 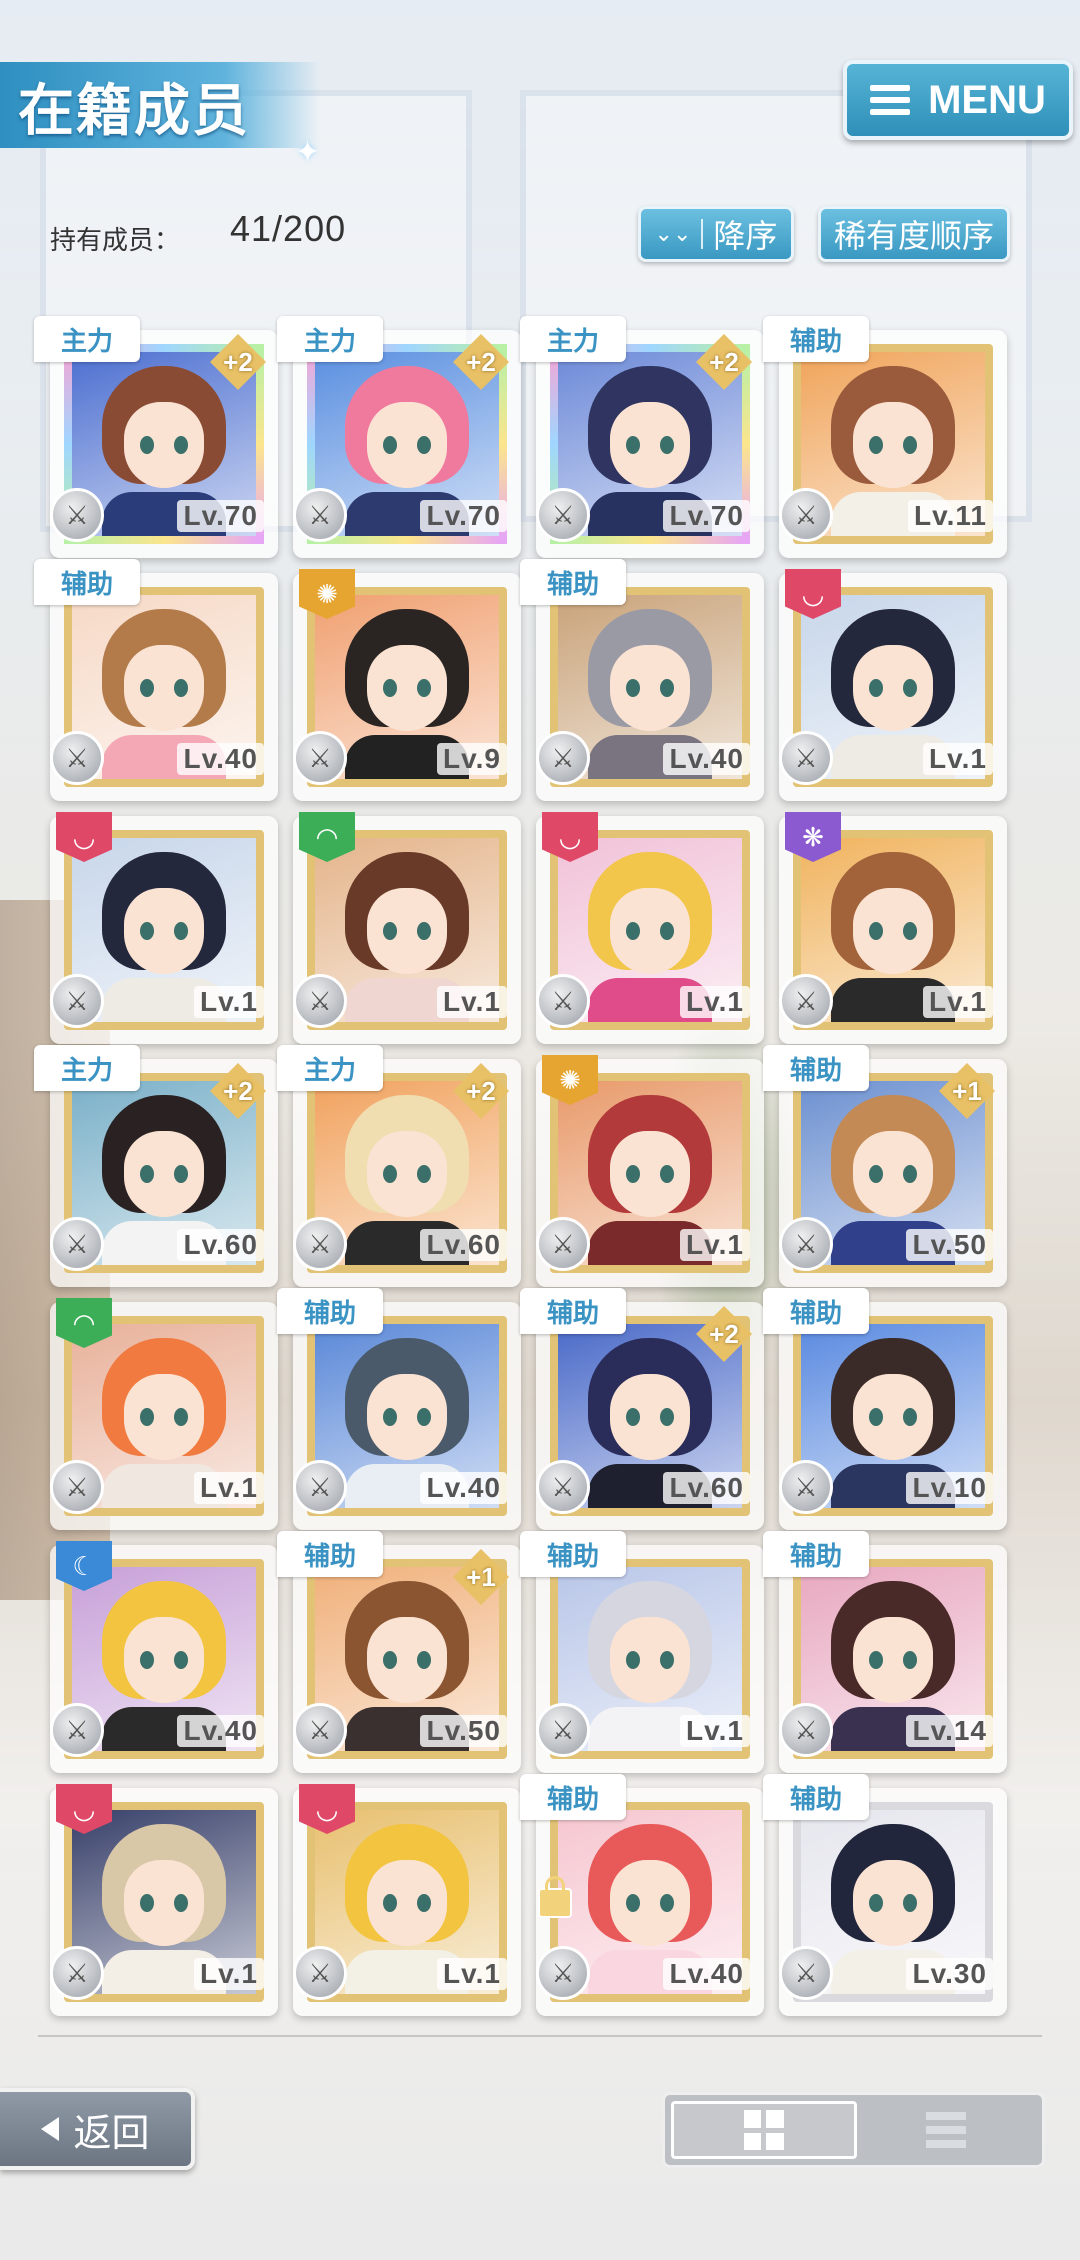 I want to click on level-label: Lv.30, so click(x=949, y=1974).